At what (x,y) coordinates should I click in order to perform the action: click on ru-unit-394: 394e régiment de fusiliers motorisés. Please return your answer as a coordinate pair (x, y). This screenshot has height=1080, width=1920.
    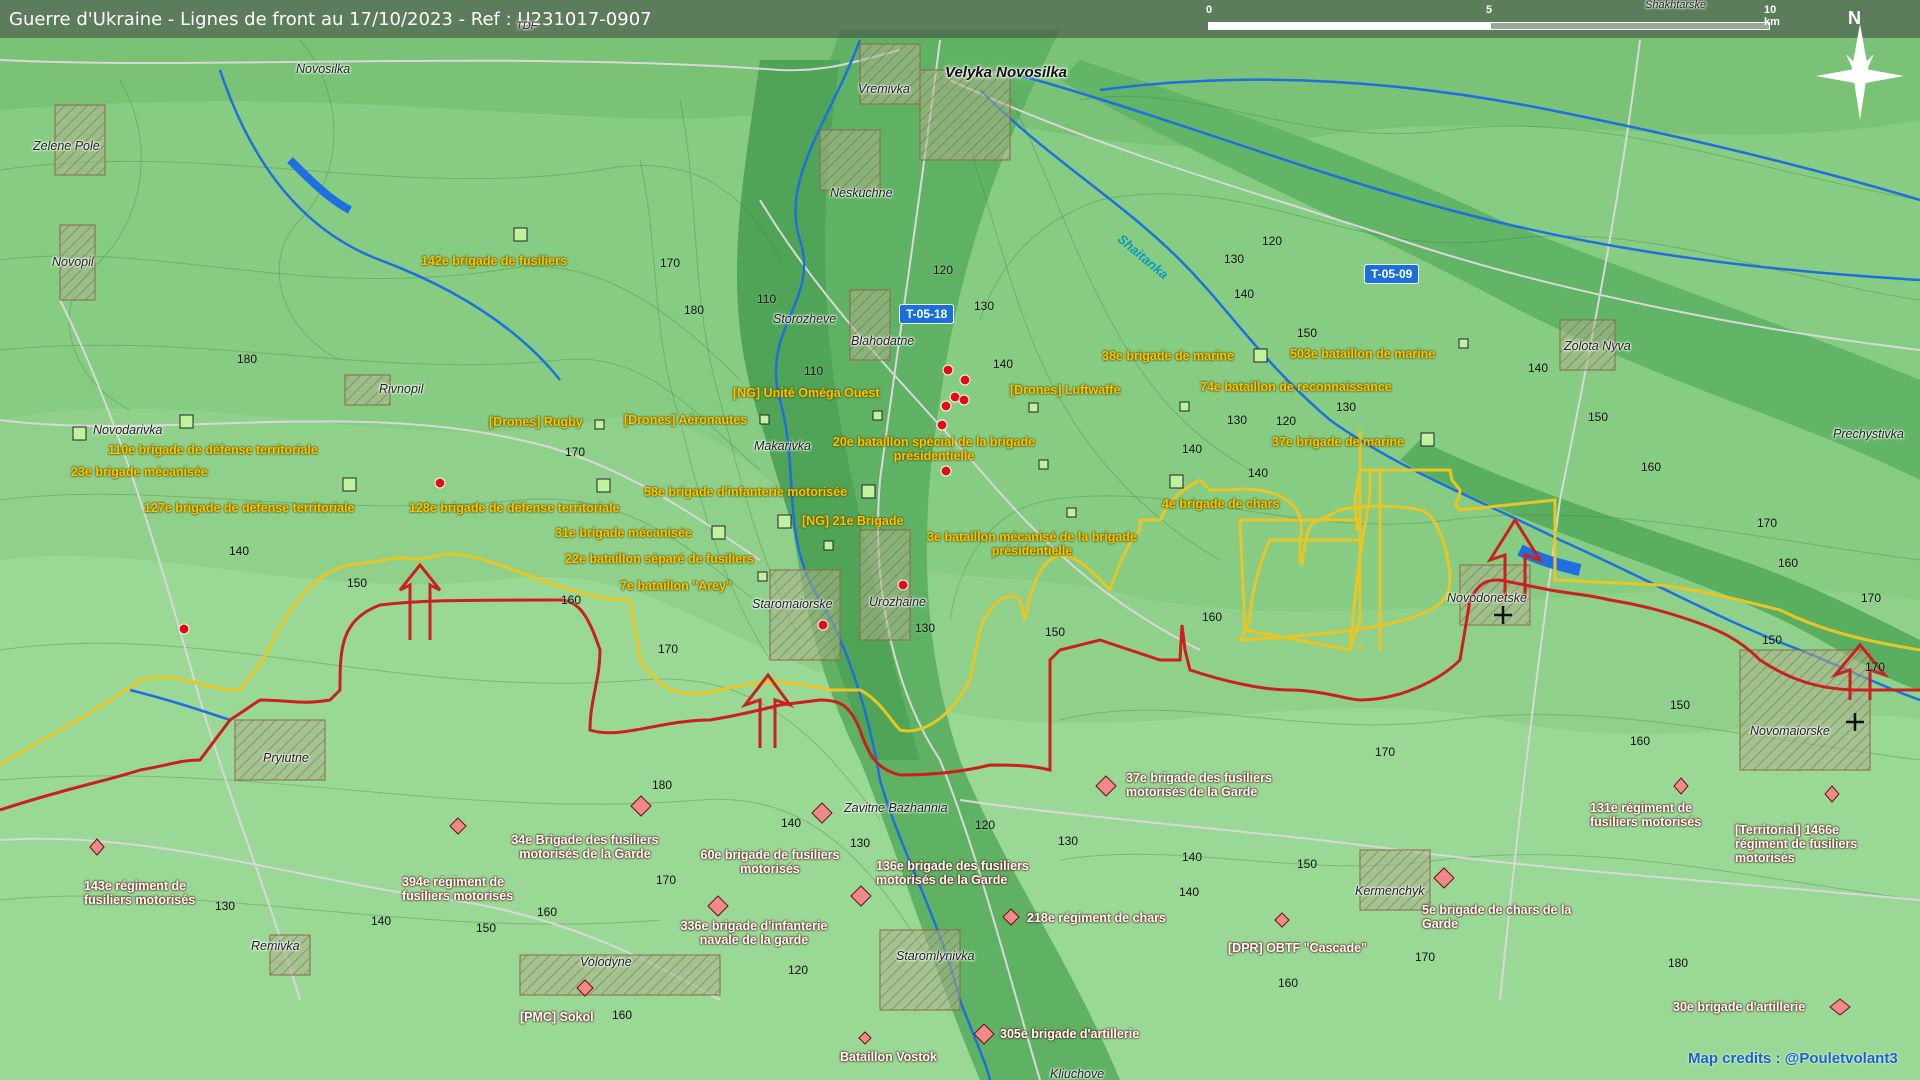
    Looking at the image, I should click on (458, 889).